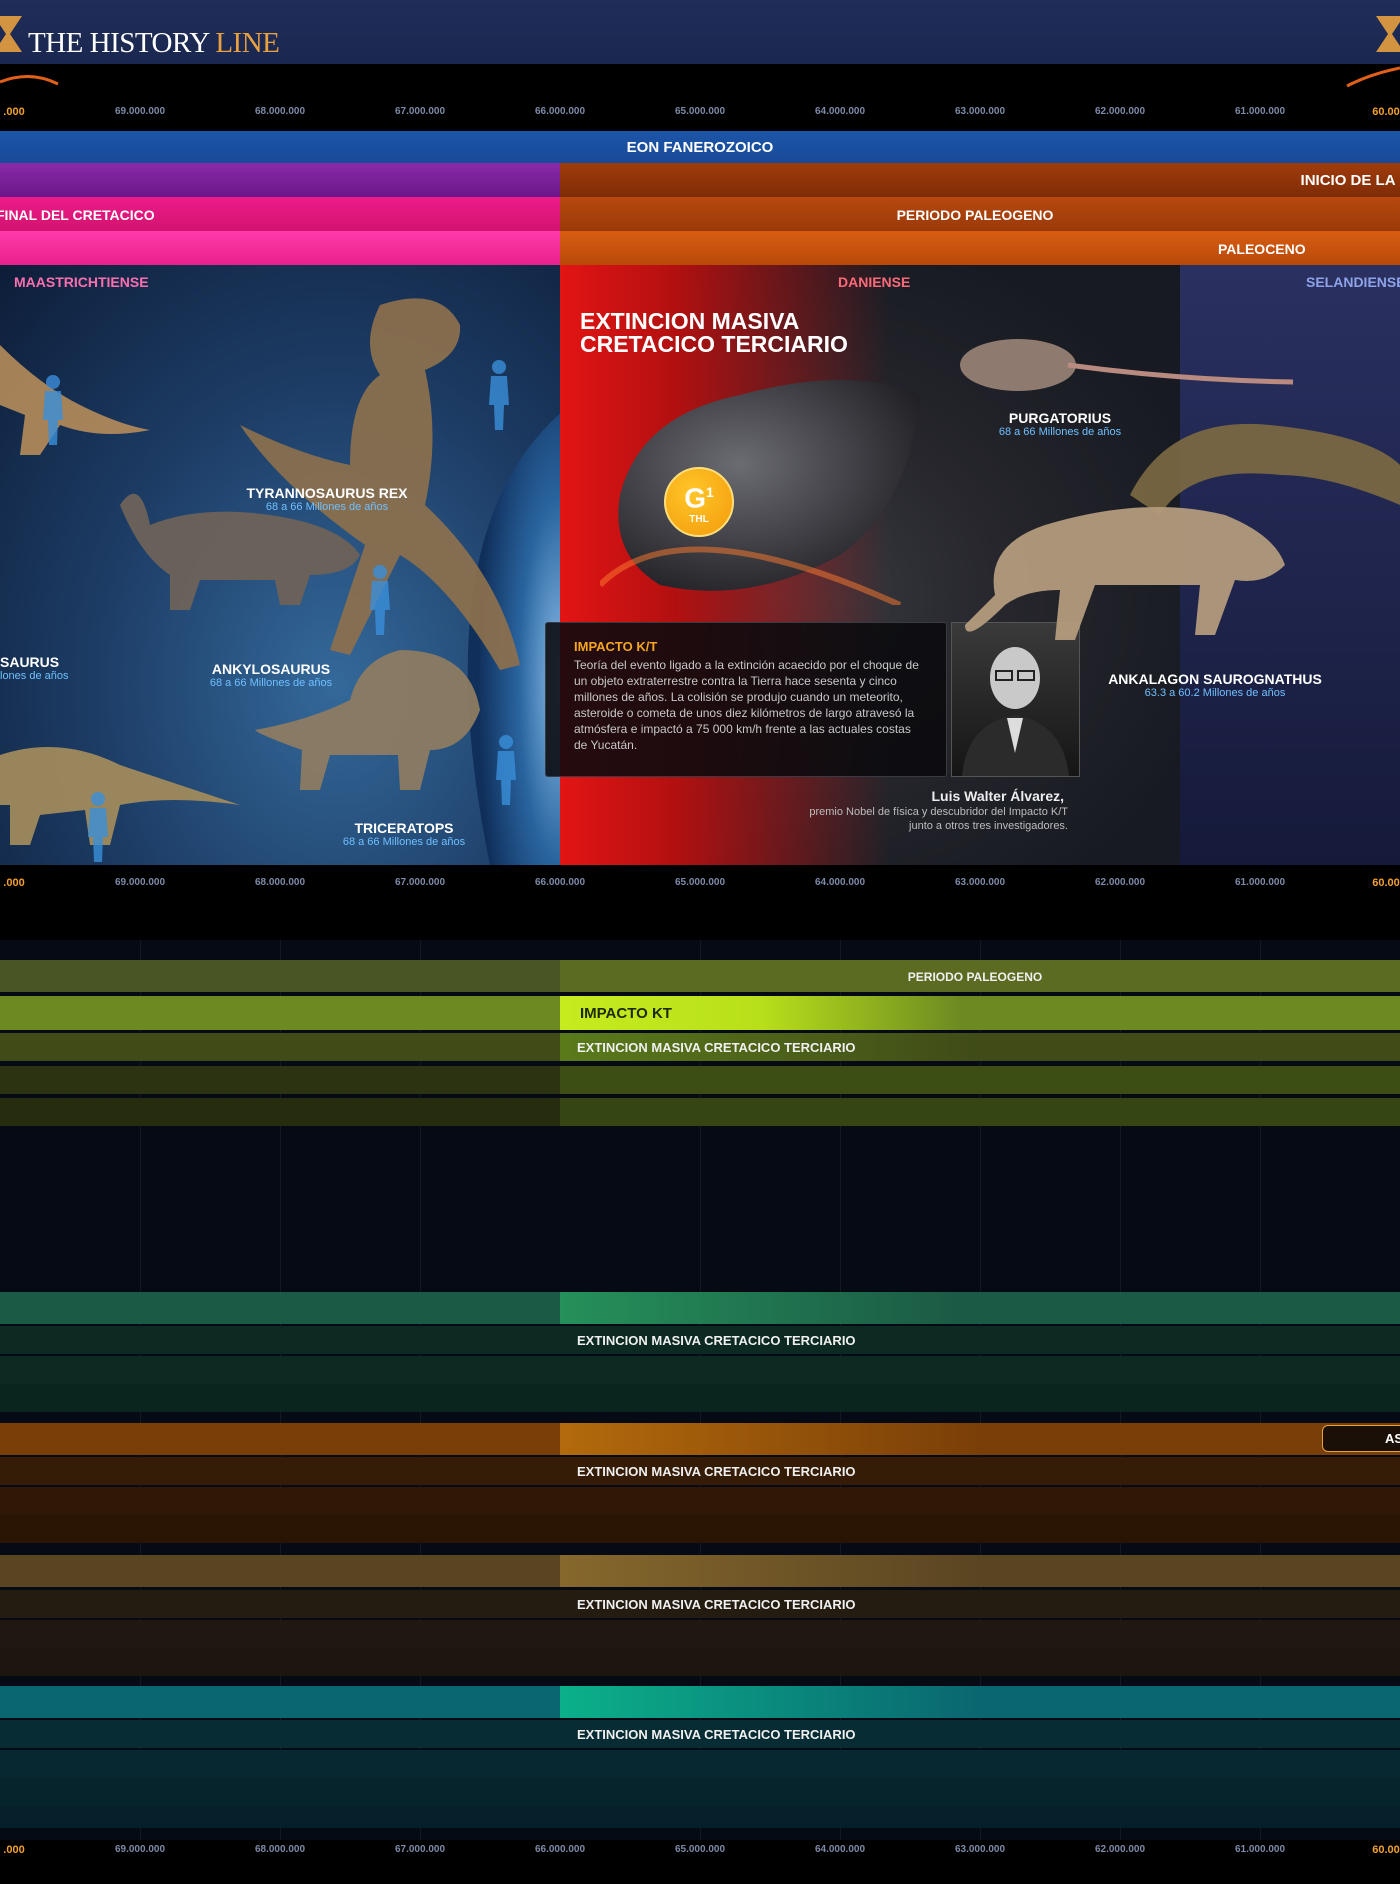 The image size is (1400, 1884). I want to click on triceratops-label: TRICERATOPS 68 a 66 Millones de años, so click(404, 834).